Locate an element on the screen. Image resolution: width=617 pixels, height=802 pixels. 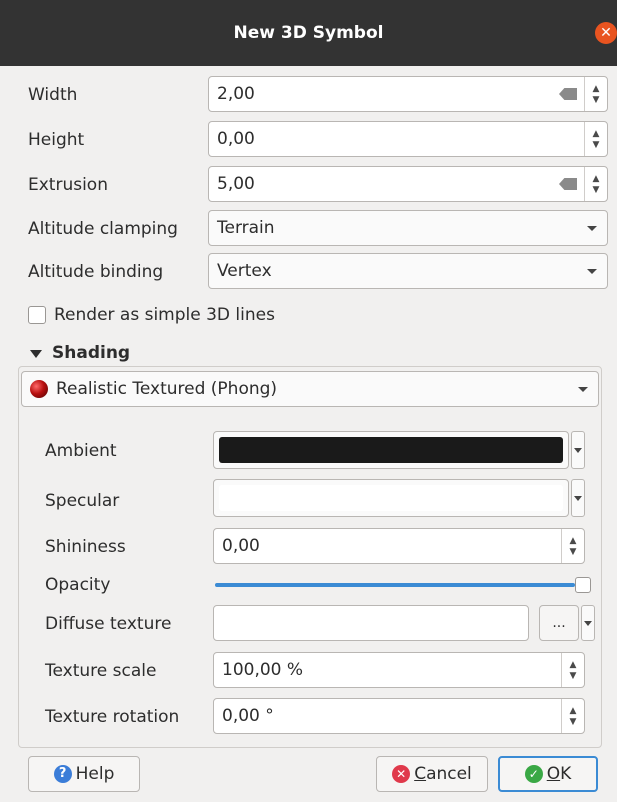
help-icon: ? is located at coordinates (62, 774).